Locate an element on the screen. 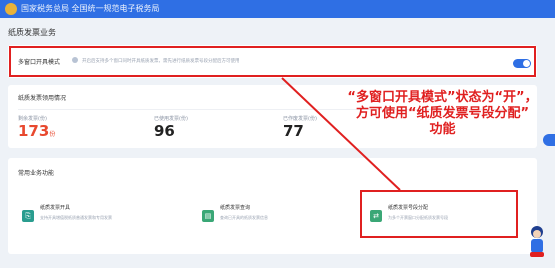  annotation-line-1: “多窗口开具模式”状态为“开”， is located at coordinates (442, 97).